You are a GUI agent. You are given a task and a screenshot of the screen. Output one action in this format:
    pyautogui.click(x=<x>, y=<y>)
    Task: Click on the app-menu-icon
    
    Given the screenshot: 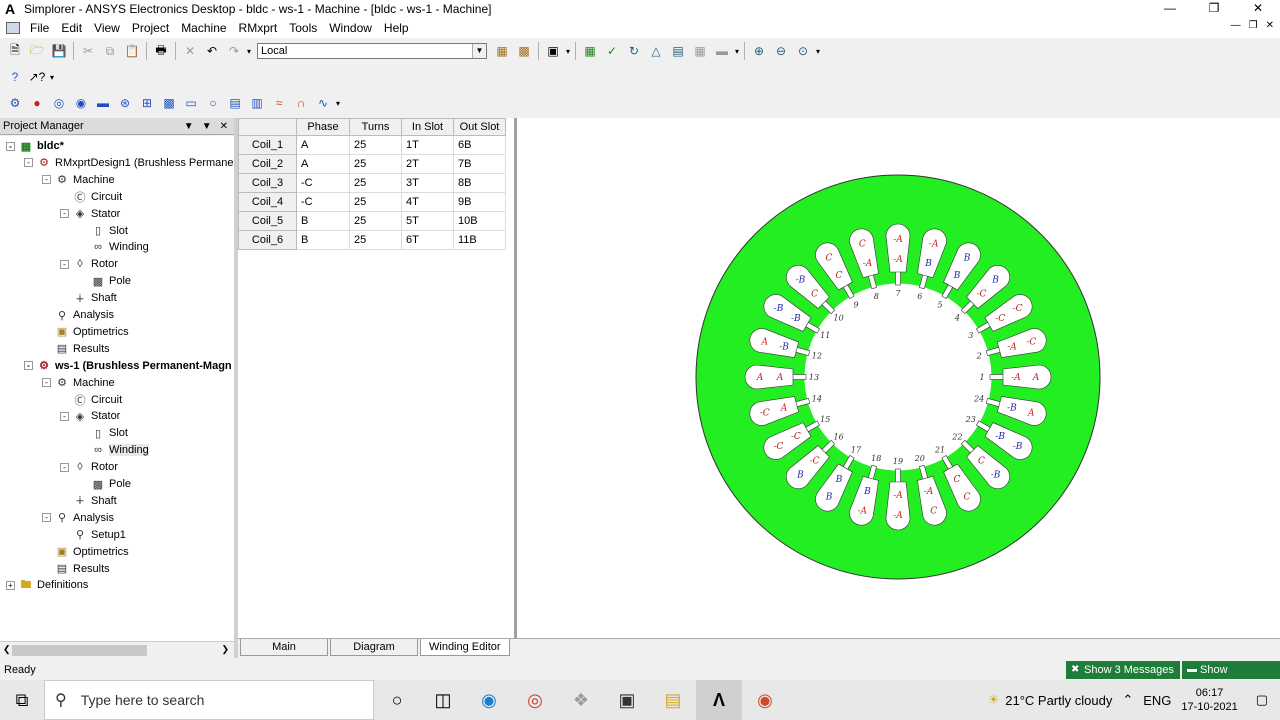 What is the action you would take?
    pyautogui.click(x=13, y=28)
    